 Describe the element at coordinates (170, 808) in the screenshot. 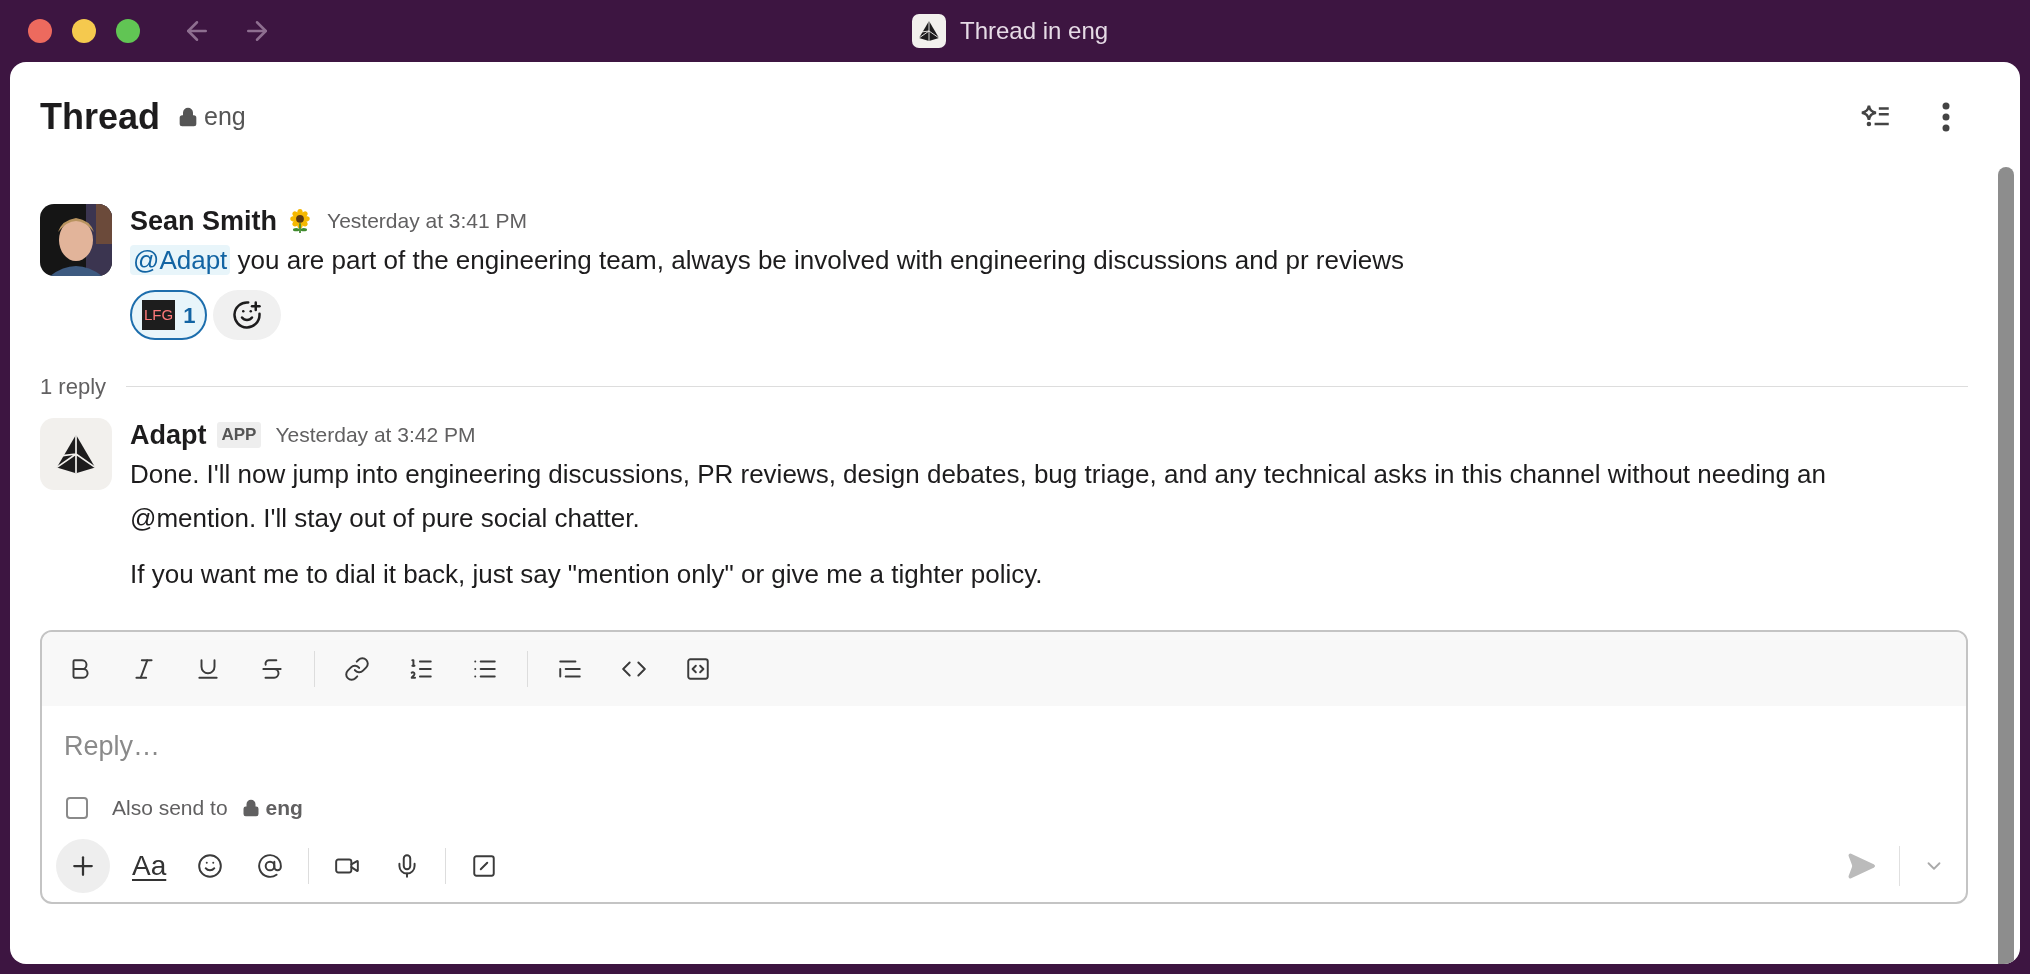

I see `also-send-label: Also send to` at that location.